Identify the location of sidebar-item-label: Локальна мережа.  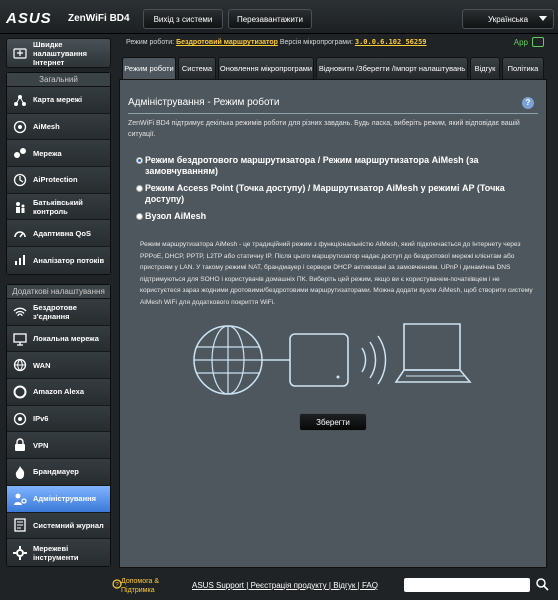
(66, 339).